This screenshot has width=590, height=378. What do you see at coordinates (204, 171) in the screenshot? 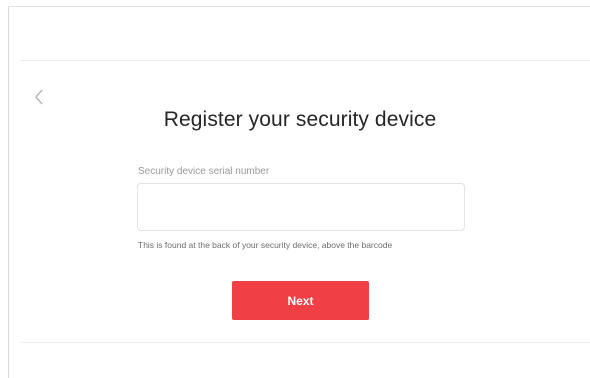
I see `serial-number-label: Security device serial number` at bounding box center [204, 171].